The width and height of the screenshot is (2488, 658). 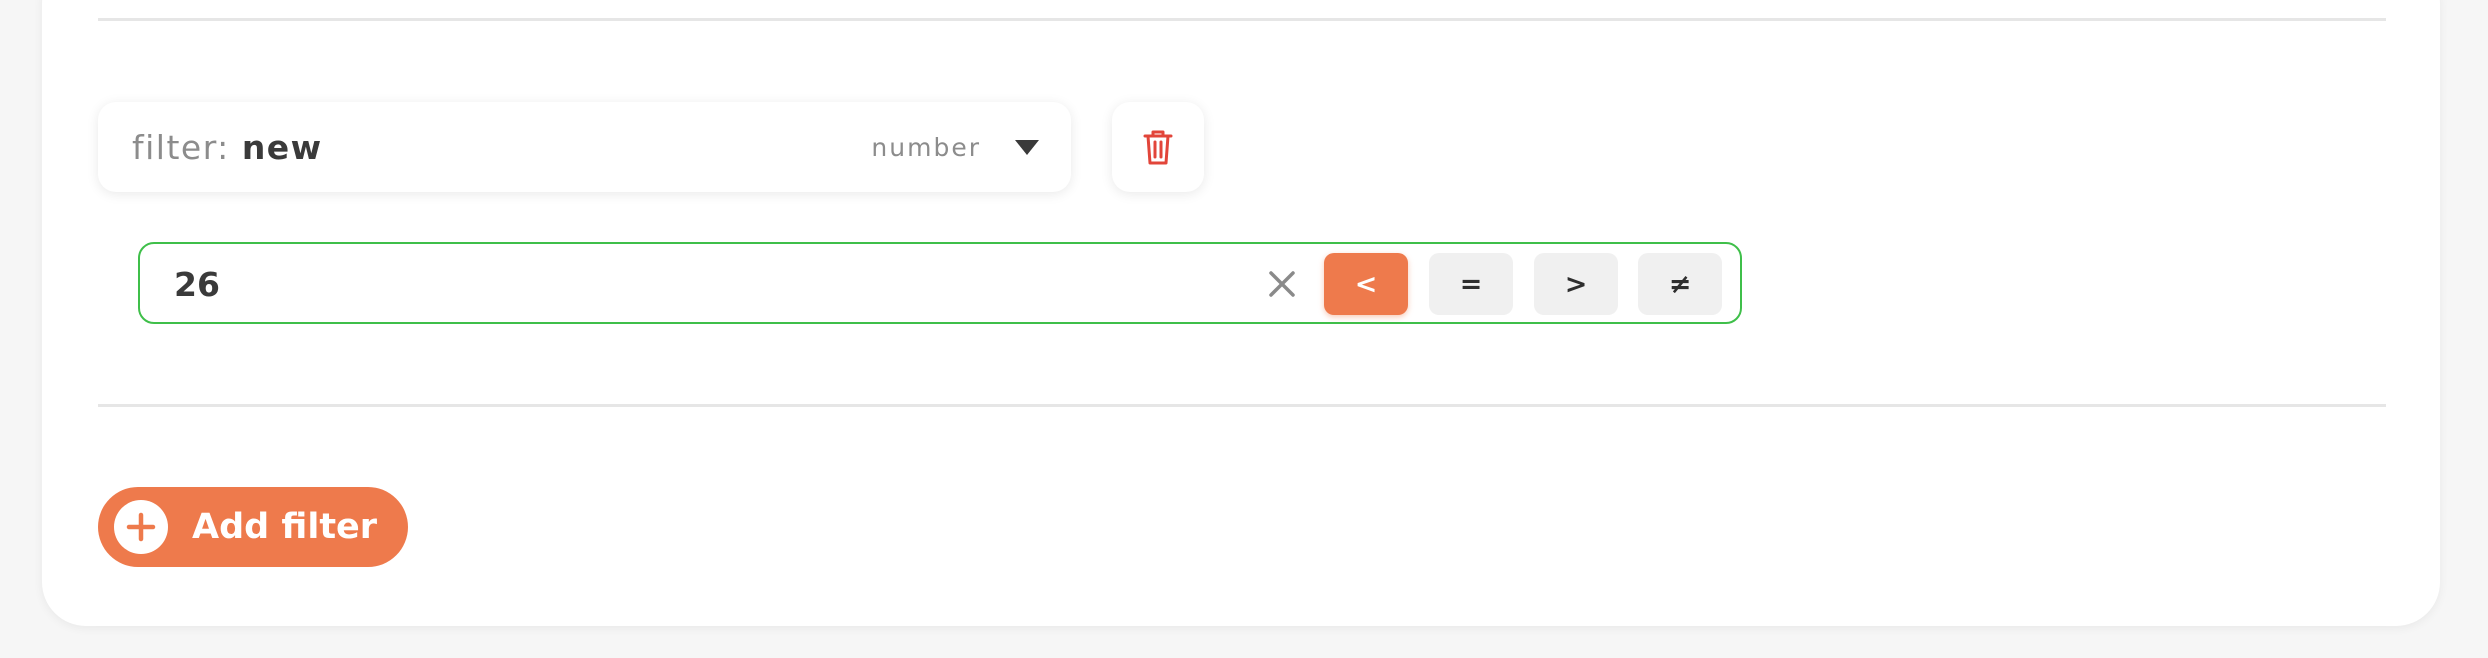 I want to click on top-divider, so click(x=1242, y=19).